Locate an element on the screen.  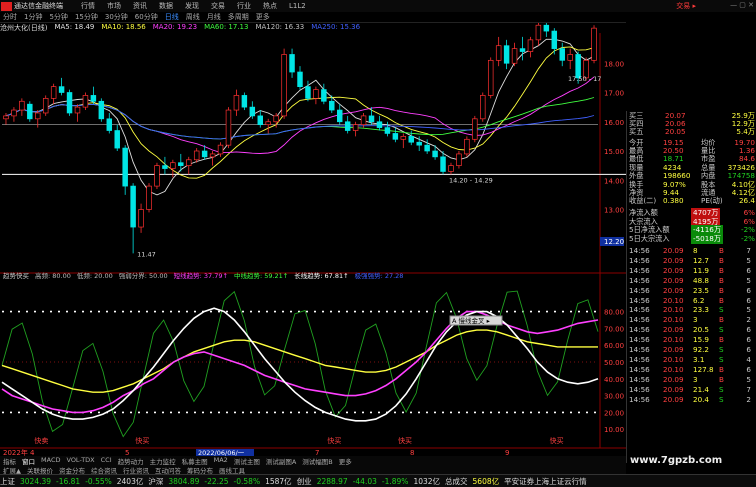
extension-tab: 综合资讯 is located at coordinates (104, 469).